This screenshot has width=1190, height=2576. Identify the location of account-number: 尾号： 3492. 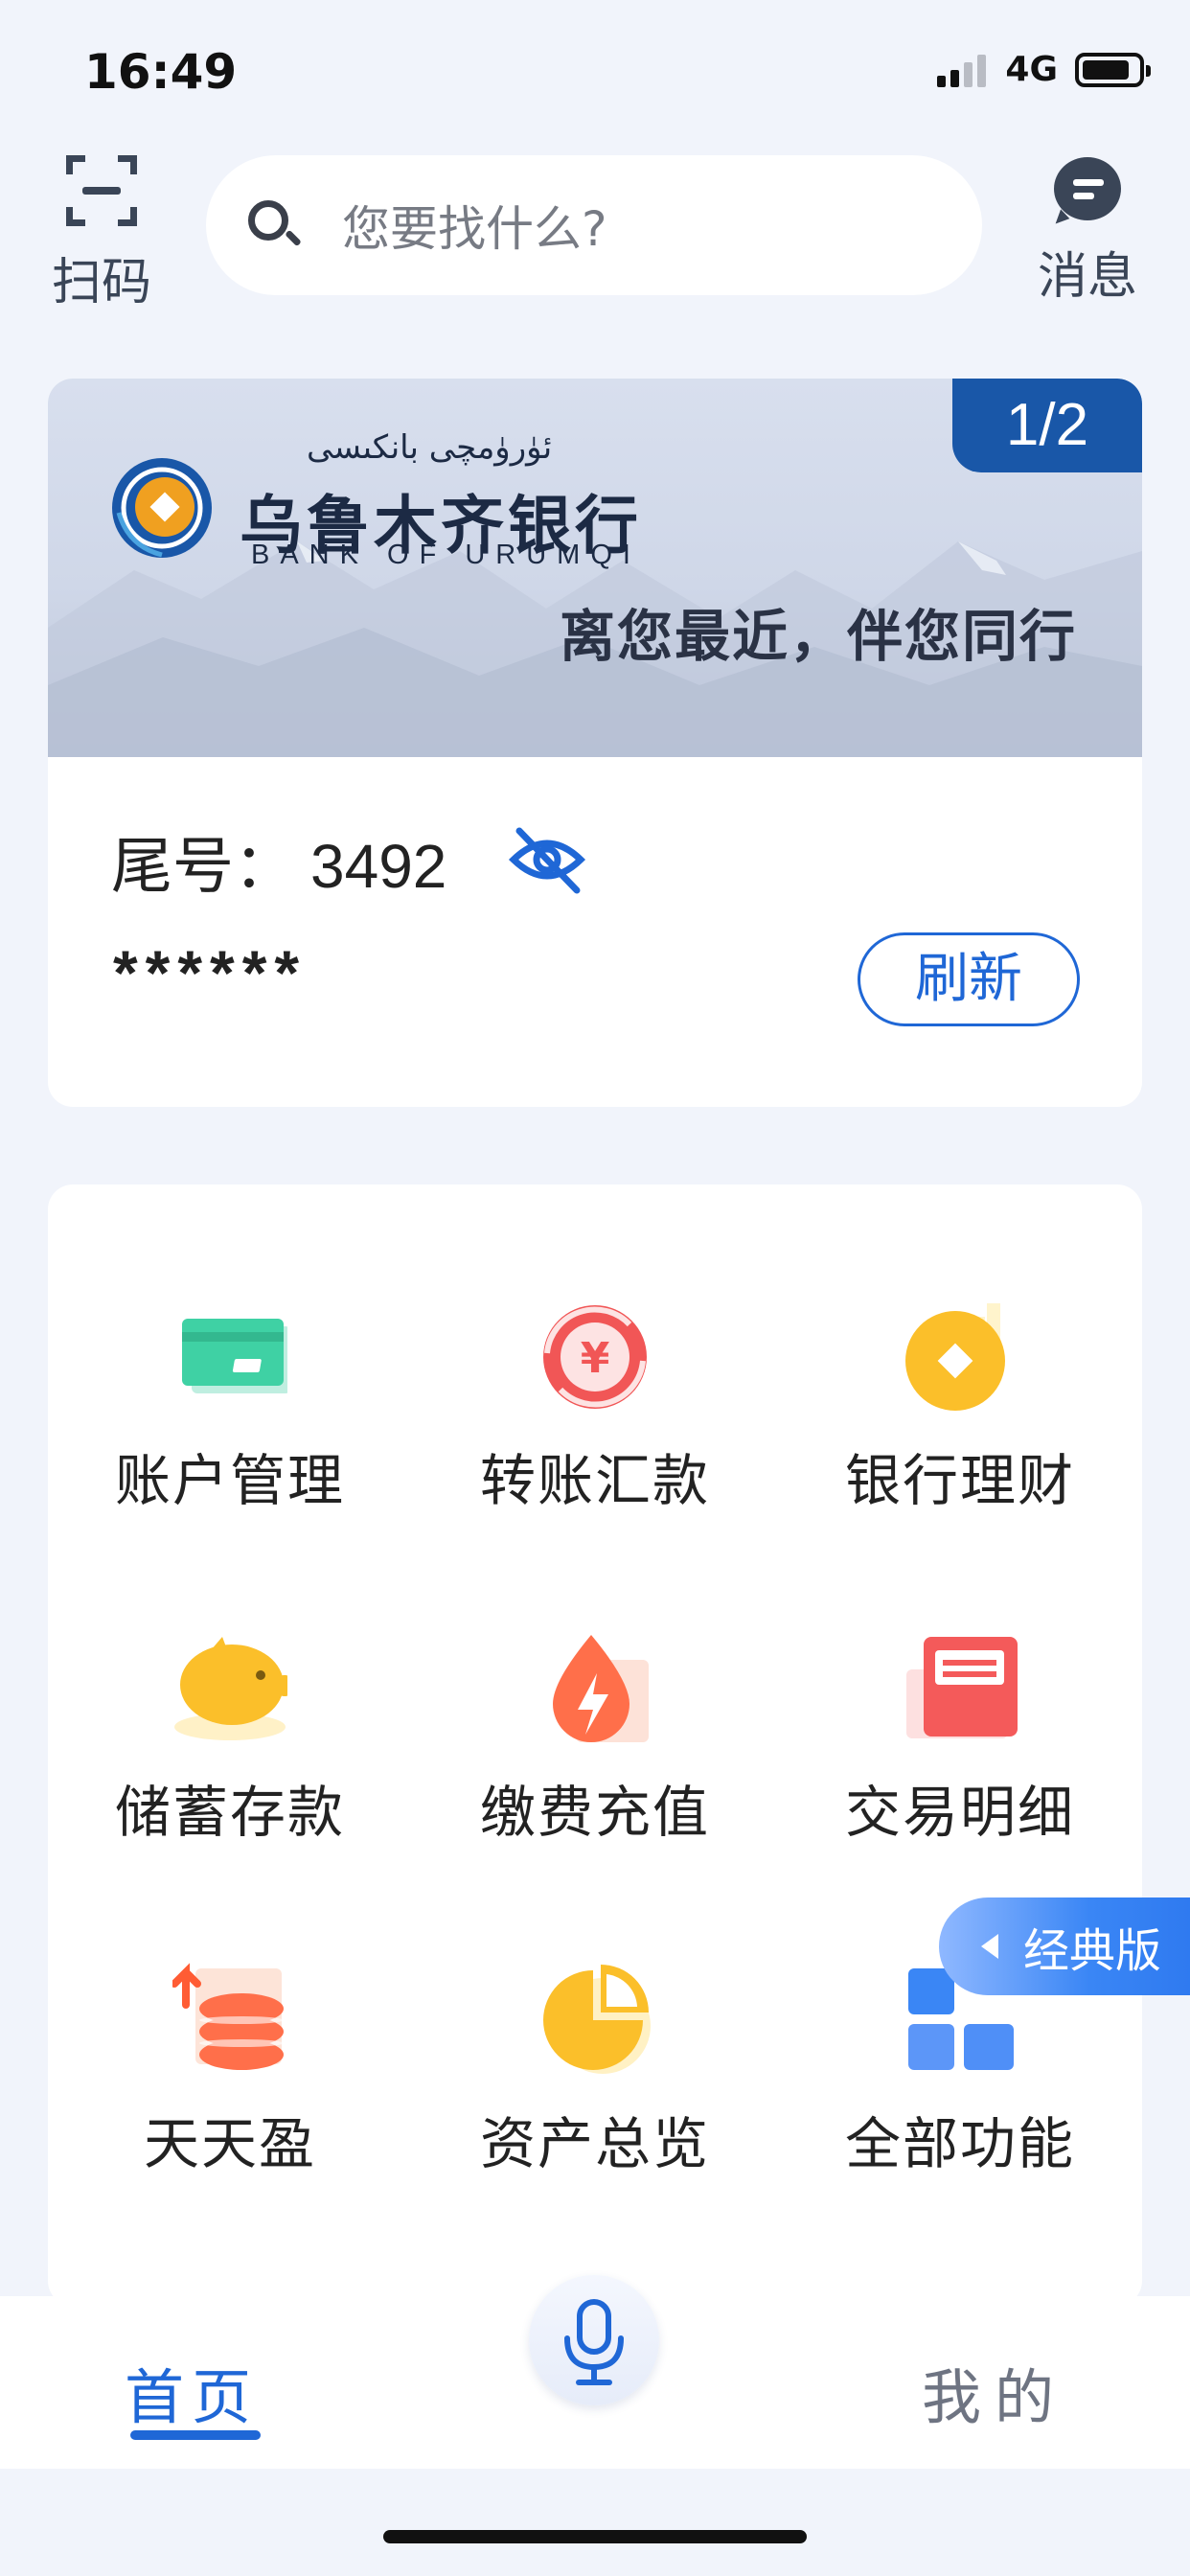
(279, 861).